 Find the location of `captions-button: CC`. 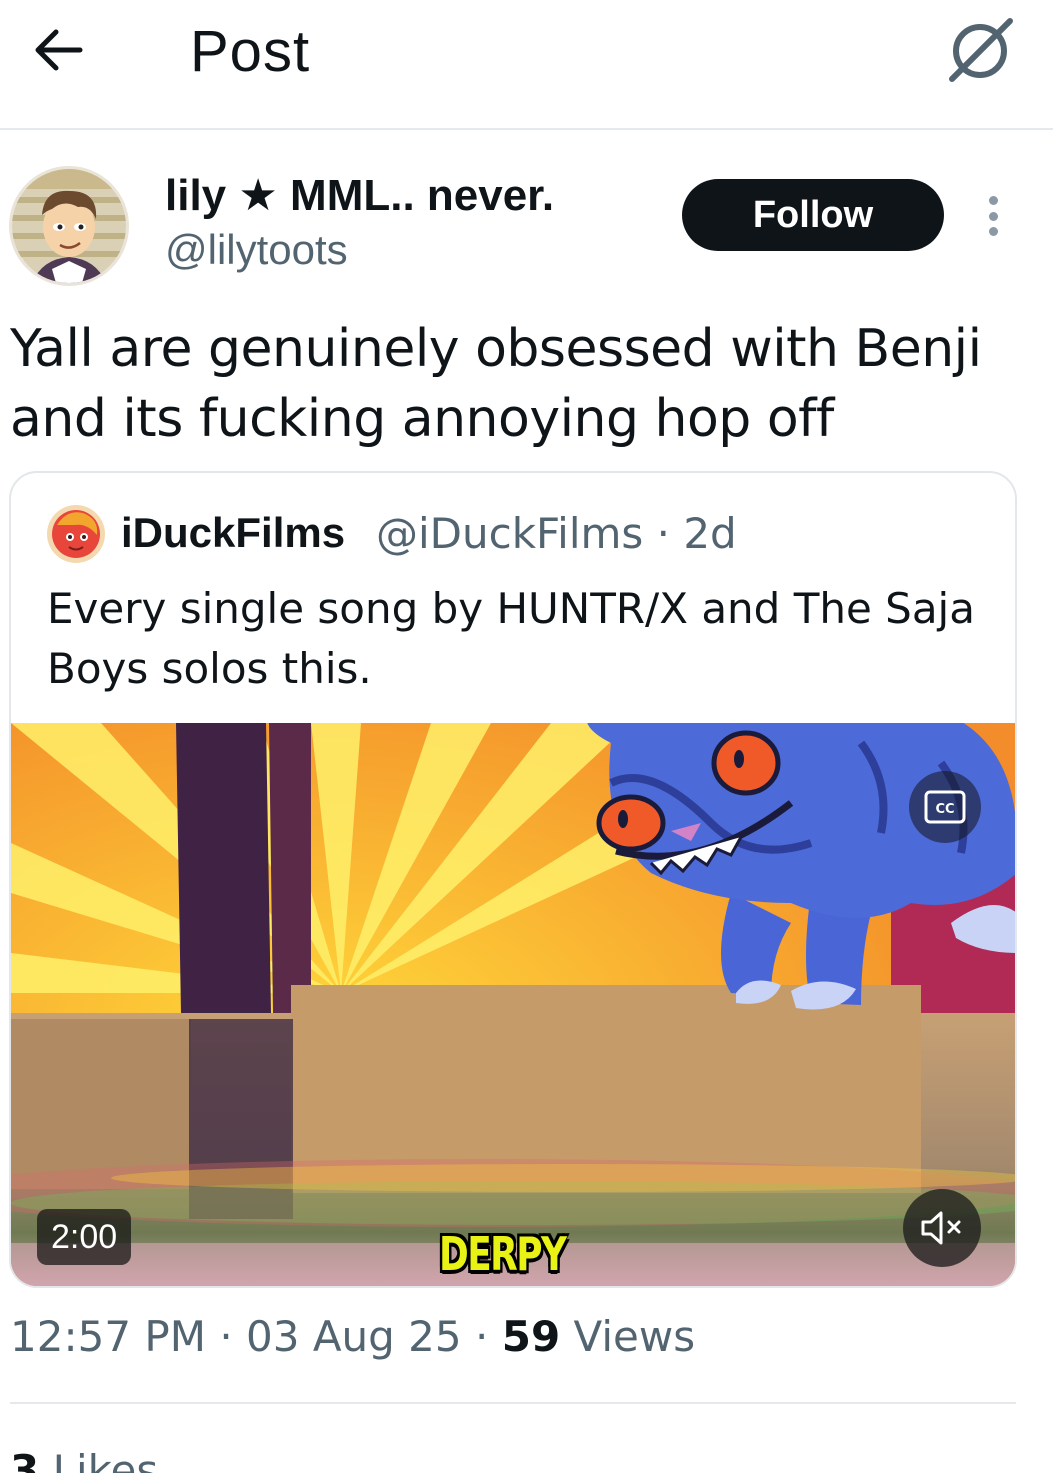

captions-button: CC is located at coordinates (945, 807).